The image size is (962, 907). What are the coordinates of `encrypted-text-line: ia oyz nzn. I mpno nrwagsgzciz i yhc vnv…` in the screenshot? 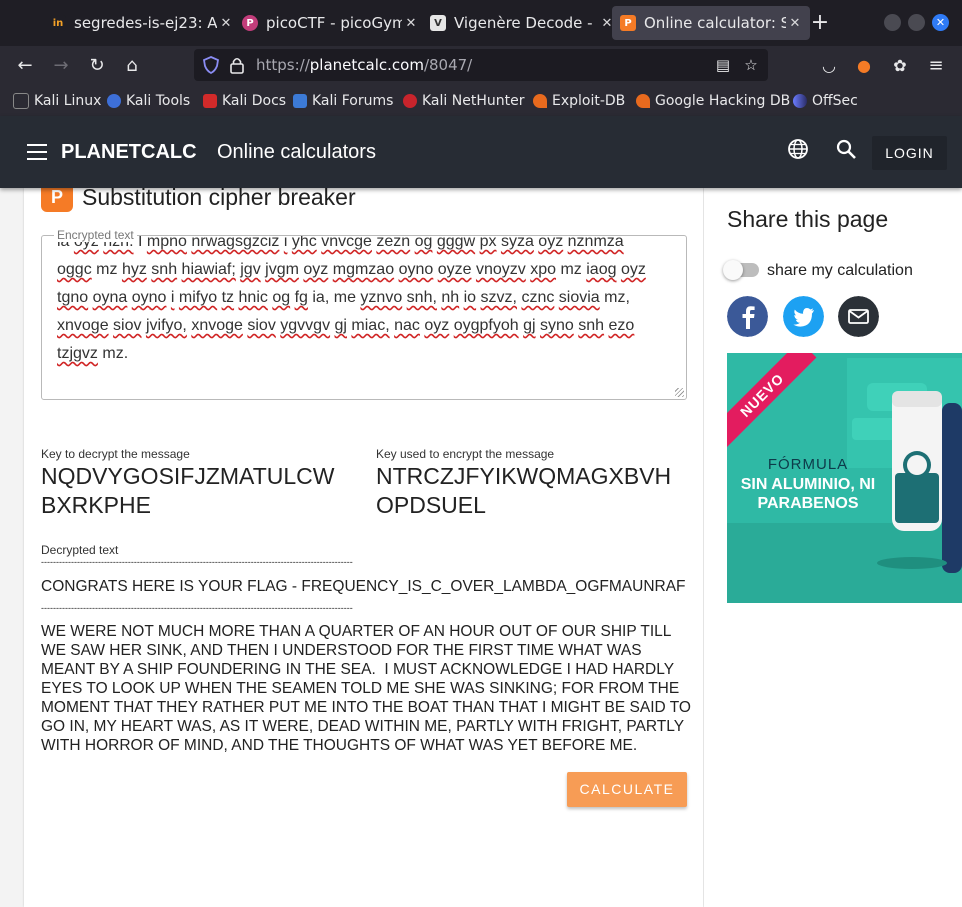 It's located at (340, 242).